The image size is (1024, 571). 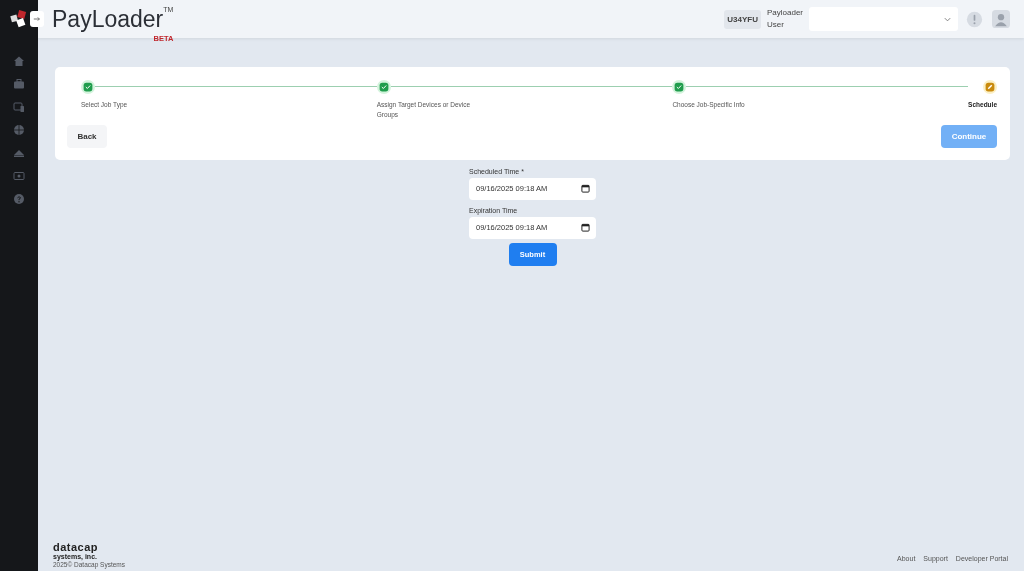 I want to click on logo-icon, so click(x=19, y=19).